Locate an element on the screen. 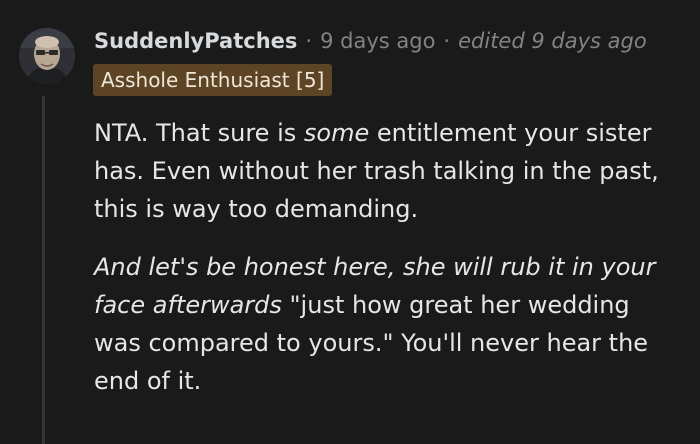 The width and height of the screenshot is (700, 444). thread-line is located at coordinates (43, 270).